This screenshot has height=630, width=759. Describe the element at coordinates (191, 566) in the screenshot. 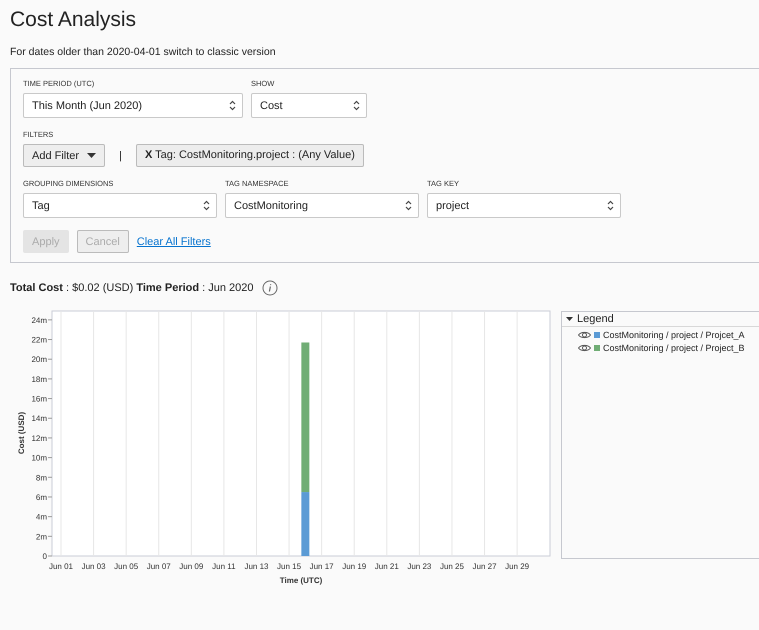

I see `x-tick-label: Jun 09` at that location.